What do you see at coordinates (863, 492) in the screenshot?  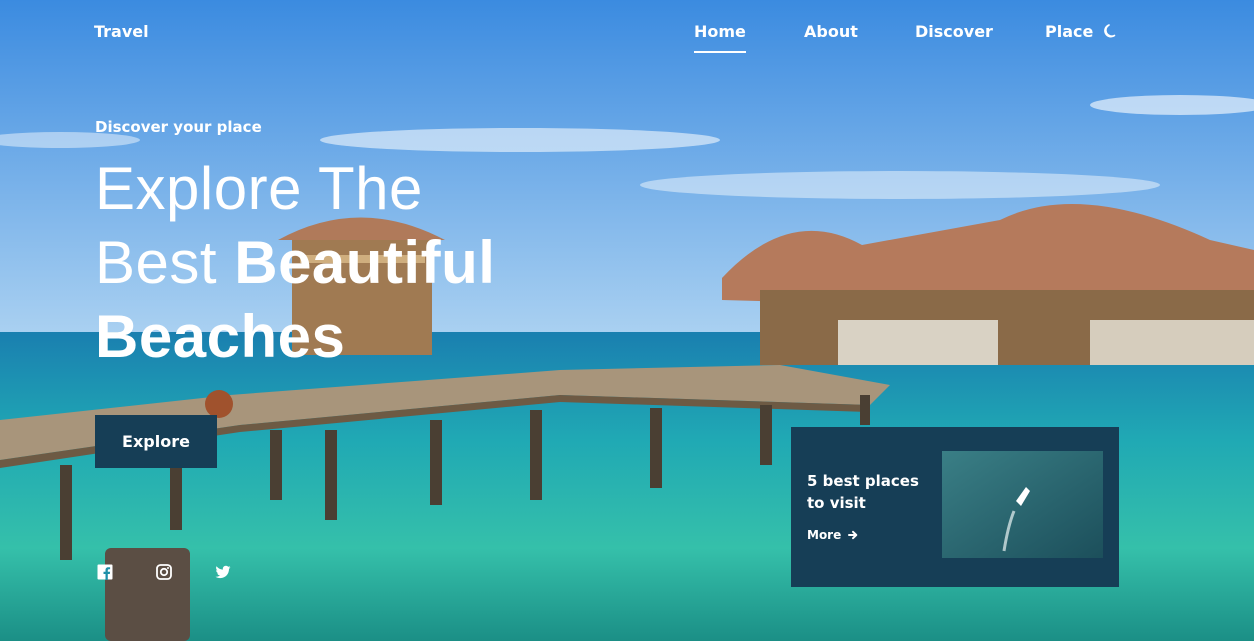 I see `card-title: 5 best places to visit` at bounding box center [863, 492].